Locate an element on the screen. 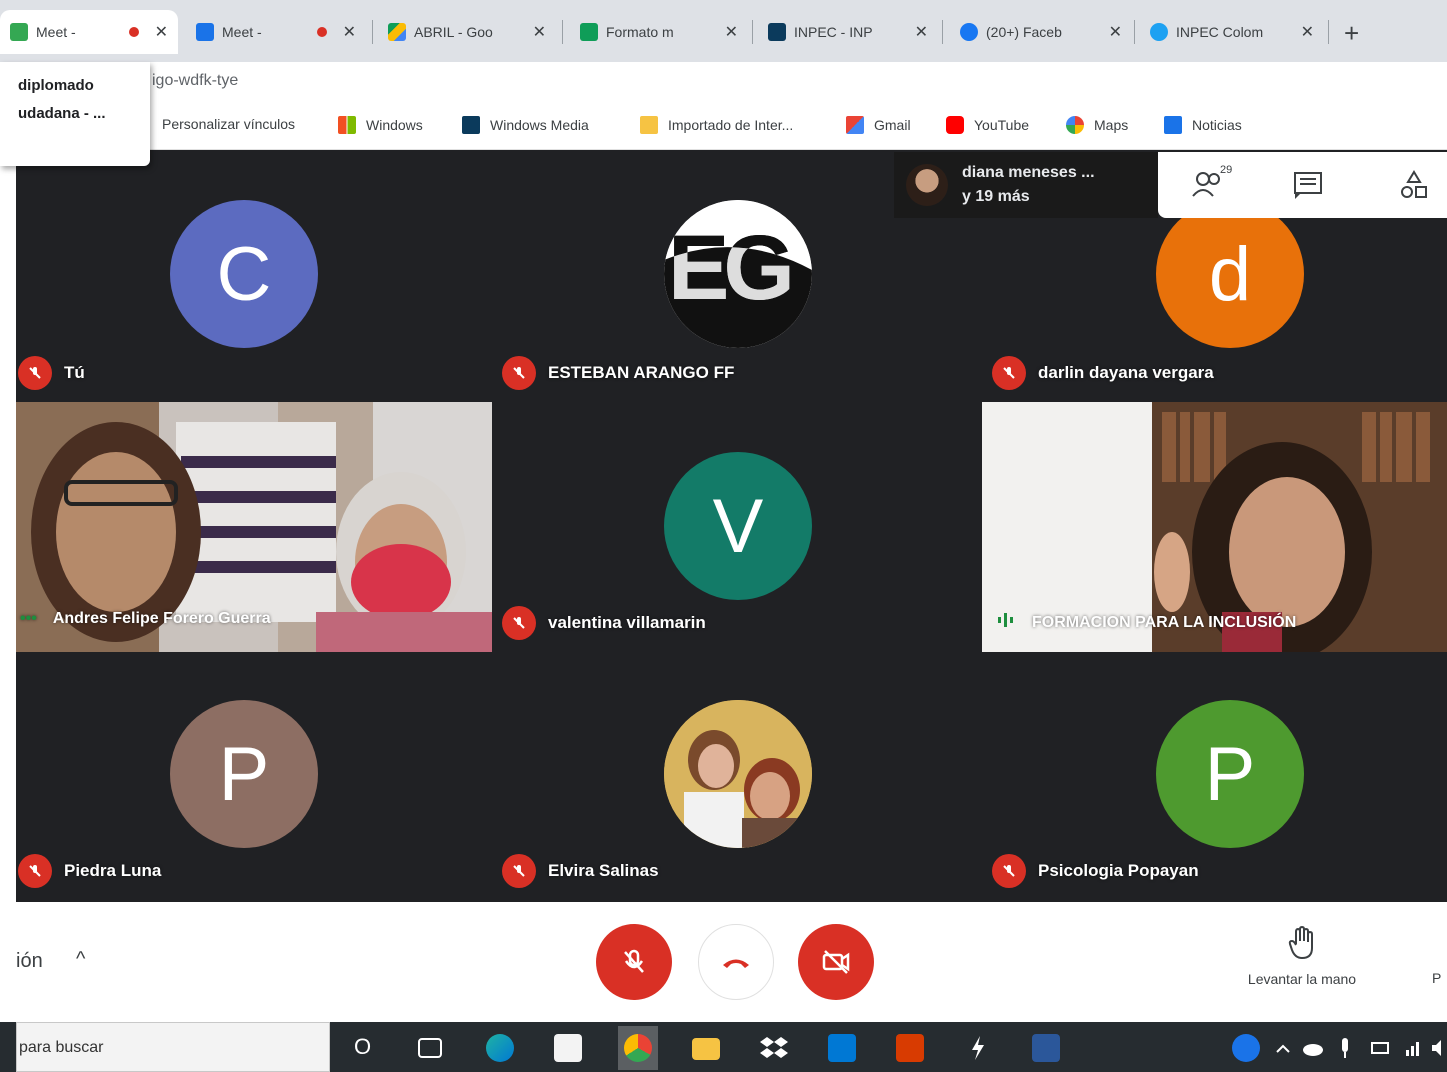 The width and height of the screenshot is (1447, 1072). presenter-more: y 19 más is located at coordinates (996, 196).